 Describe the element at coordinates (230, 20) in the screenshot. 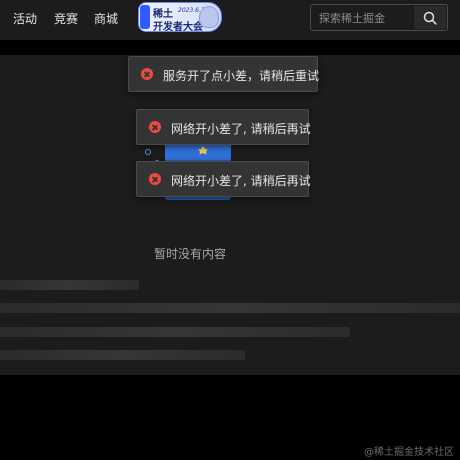

I see `top-nav-bar: 活动 竞赛 商城 稀土 2023.6.30 开发者大会` at that location.